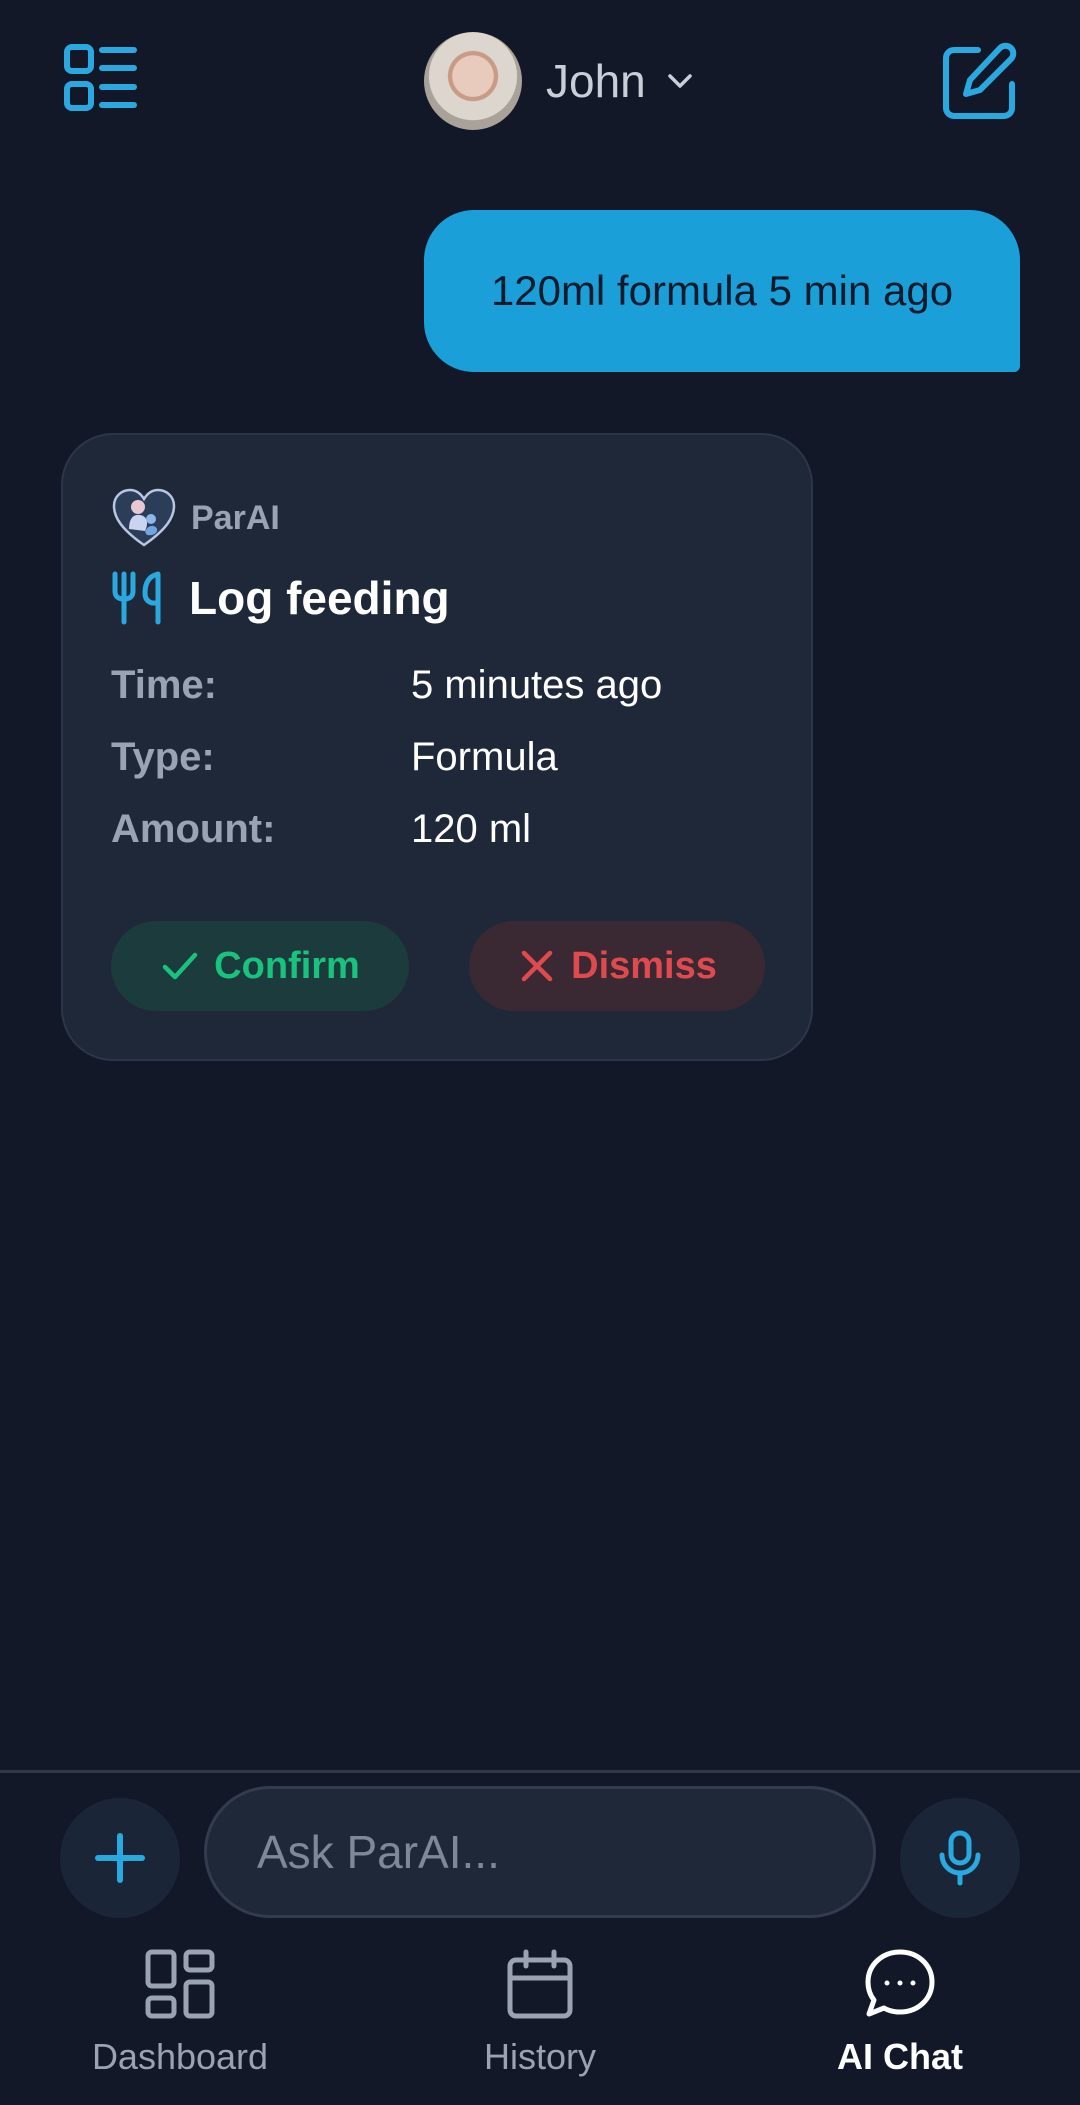 Image resolution: width=1080 pixels, height=2105 pixels. I want to click on user-message-bubble: 120ml formula 5 min ago, so click(722, 291).